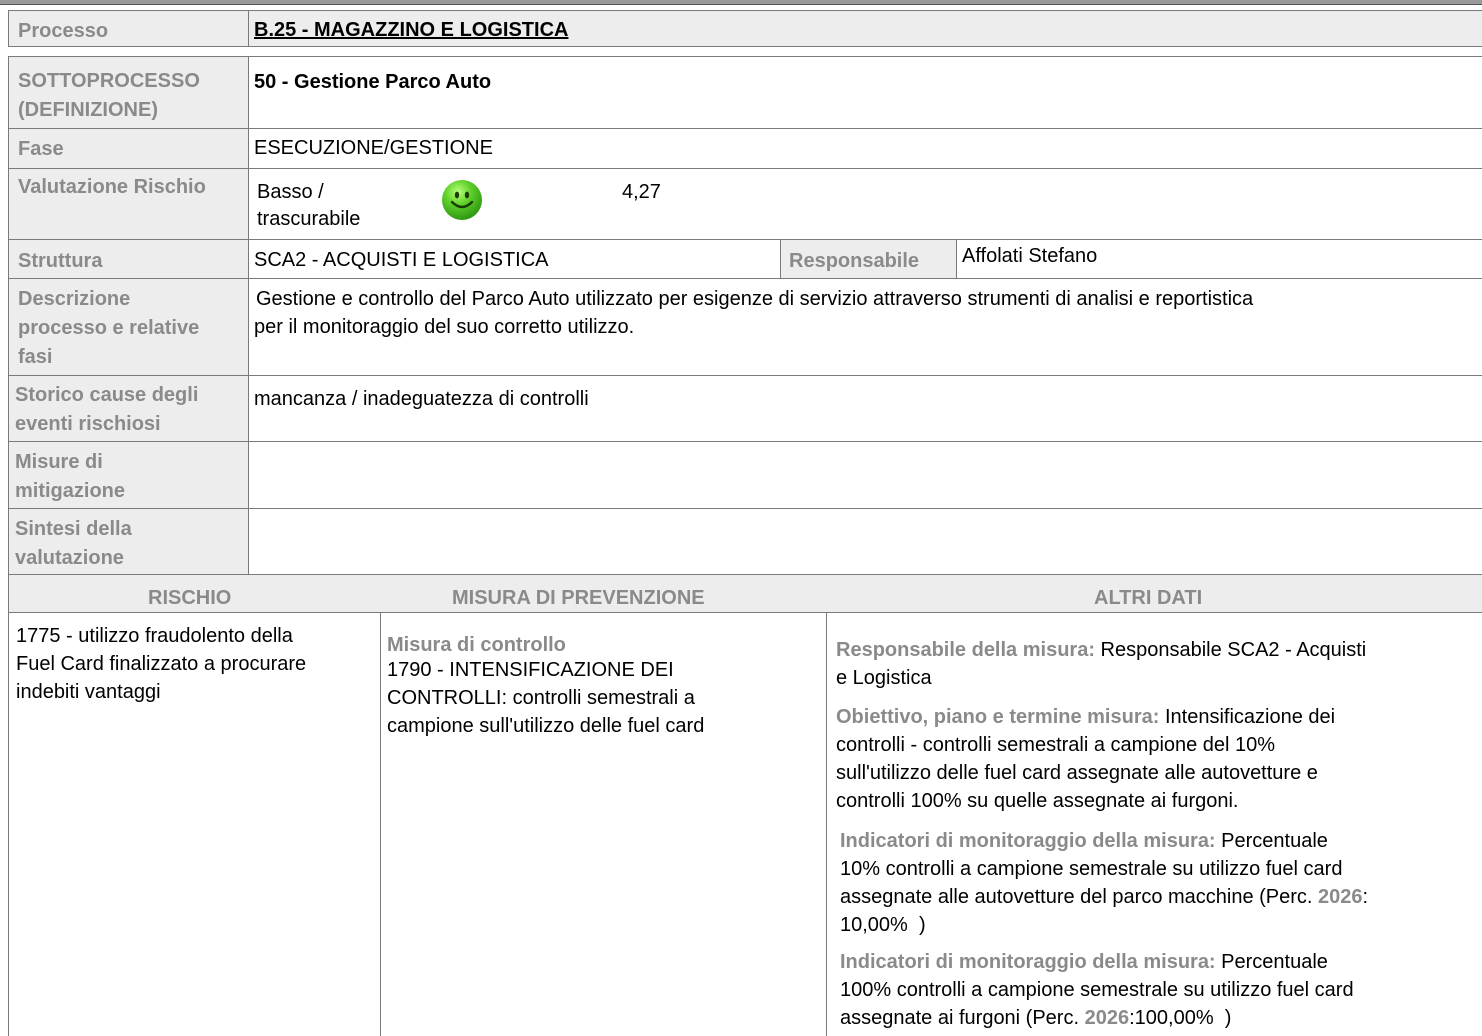 The image size is (1482, 1036). Describe the element at coordinates (373, 82) in the screenshot. I see `sottoprocesso-value: 50 - Gestione Parco Auto` at that location.